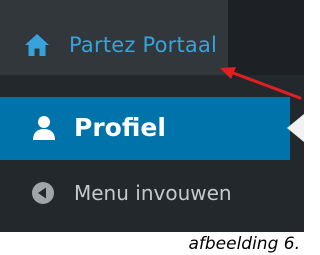 Image resolution: width=320 pixels, height=255 pixels. I want to click on figure-caption: afbeelding 6., so click(244, 244).